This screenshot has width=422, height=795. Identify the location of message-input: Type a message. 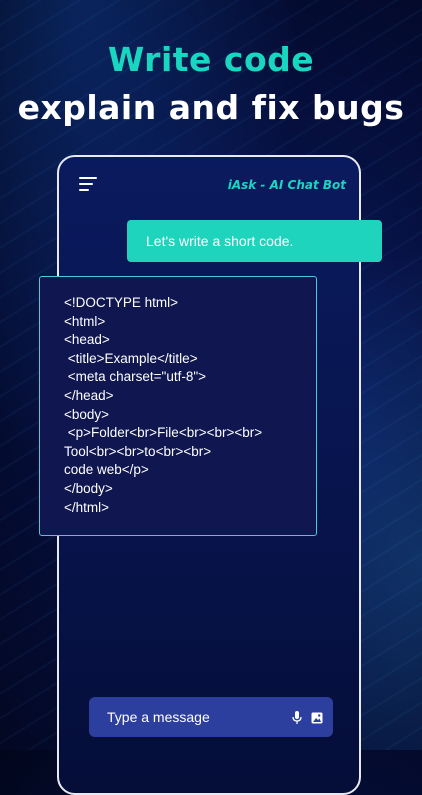
(211, 717).